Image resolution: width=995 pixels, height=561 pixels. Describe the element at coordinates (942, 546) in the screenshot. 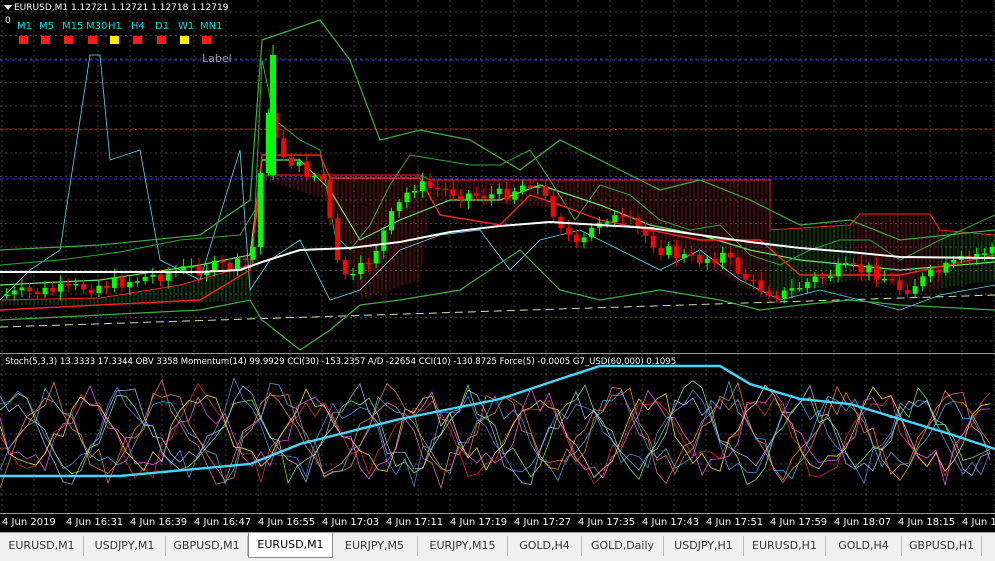

I see `tab-gbpusd-h1: GBPUSD,H1` at that location.